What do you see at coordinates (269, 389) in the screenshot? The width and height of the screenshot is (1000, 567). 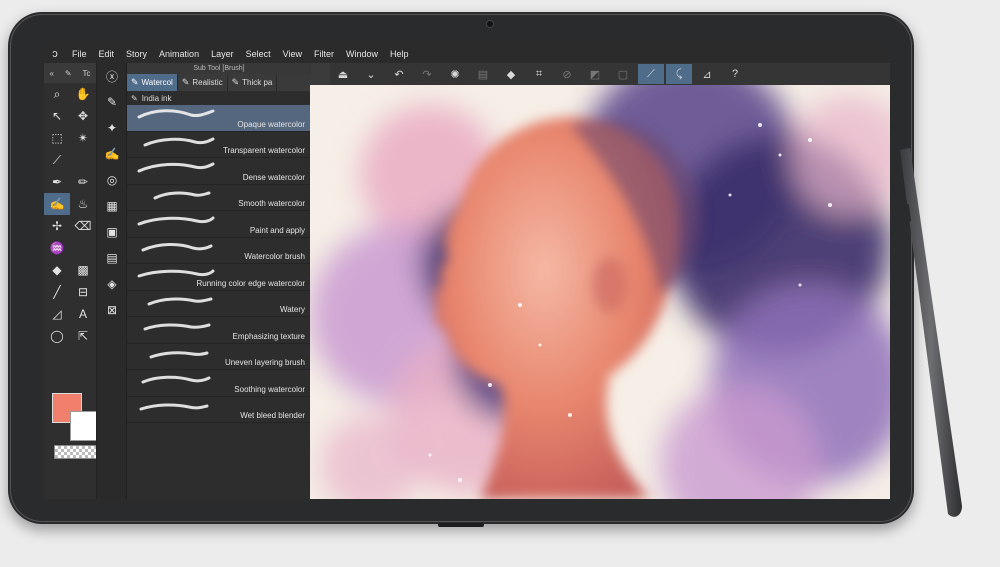 I see `brush-name: Soothing watercolor` at bounding box center [269, 389].